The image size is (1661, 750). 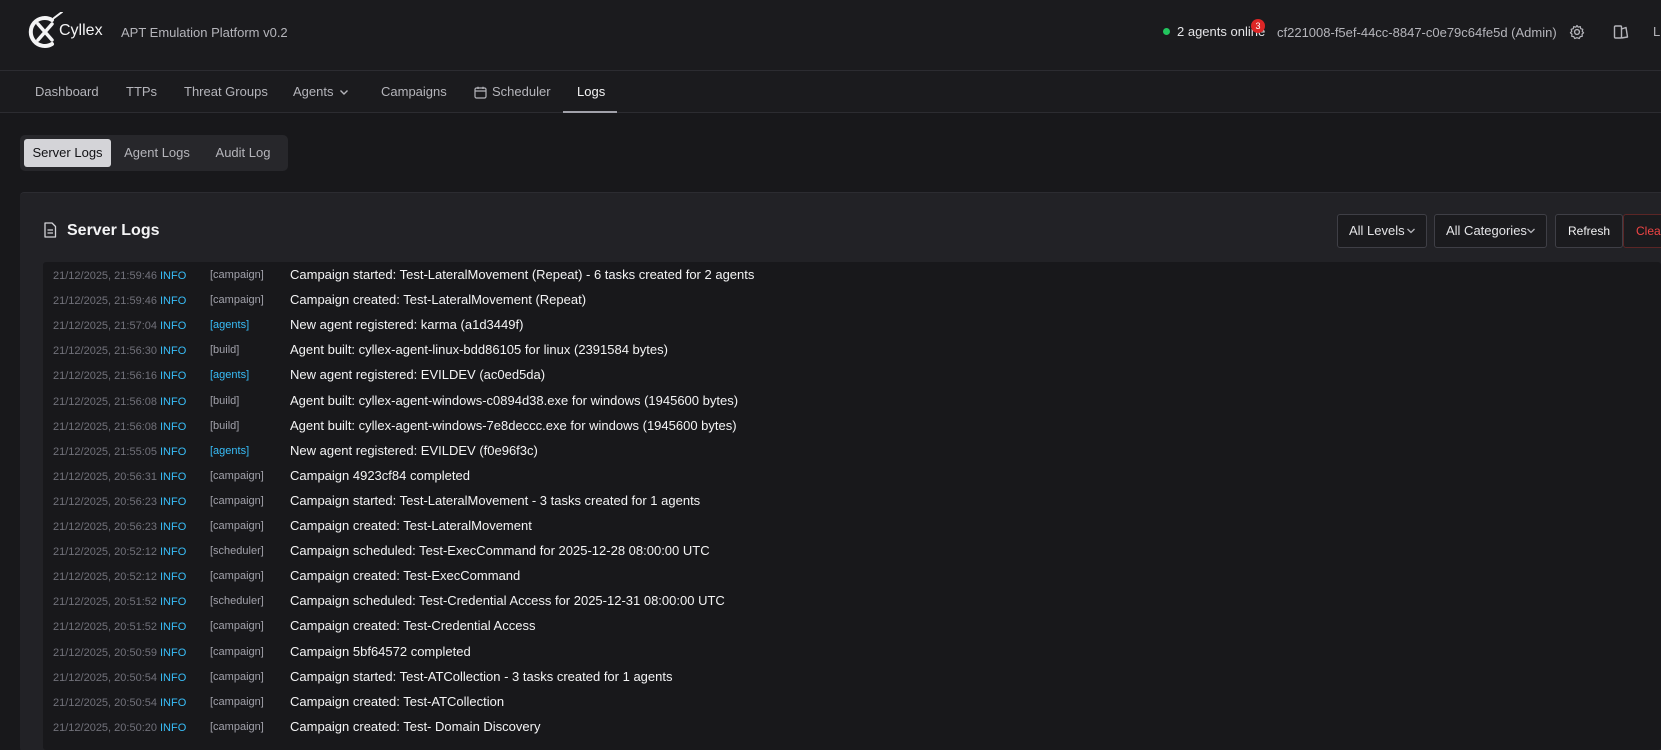 What do you see at coordinates (105, 351) in the screenshot?
I see `log-timestamp: 21/12/2025, 21:56:30` at bounding box center [105, 351].